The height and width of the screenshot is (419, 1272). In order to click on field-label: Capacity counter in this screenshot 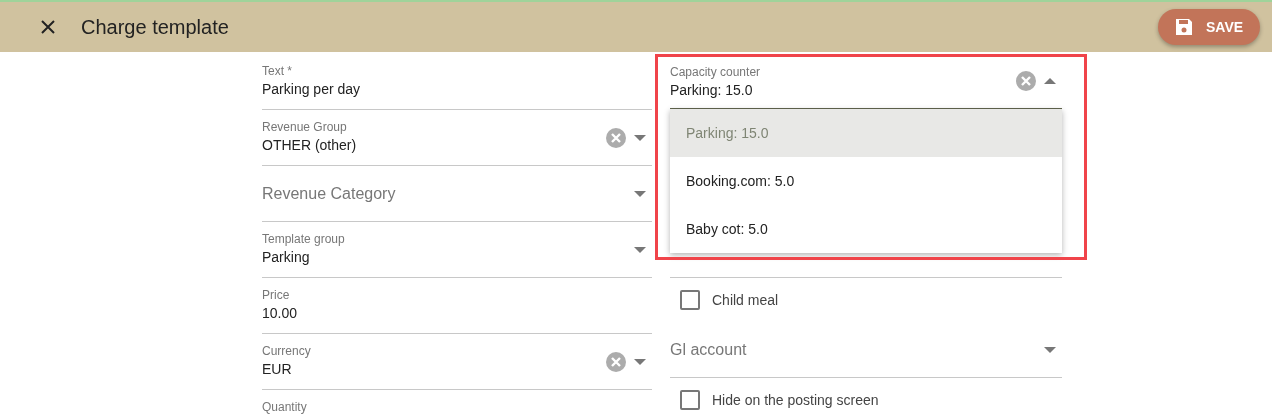, I will do `click(716, 71)`.